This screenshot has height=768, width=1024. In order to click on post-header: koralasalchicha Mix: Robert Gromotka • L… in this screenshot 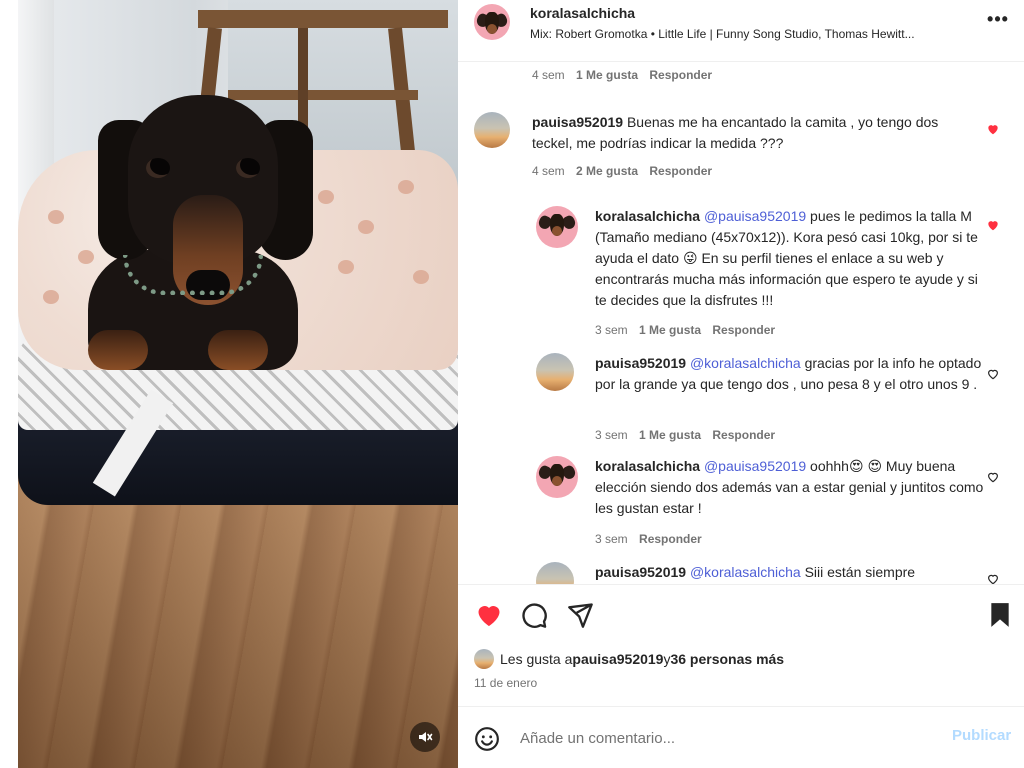, I will do `click(741, 31)`.